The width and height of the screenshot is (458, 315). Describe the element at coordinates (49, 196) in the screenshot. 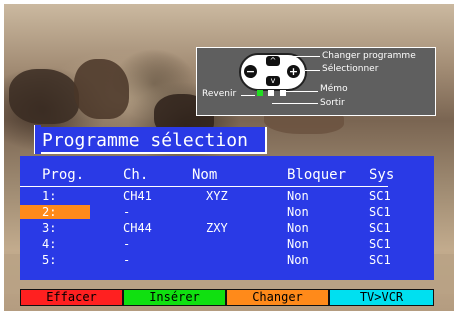

I see `cell-prog: 1:` at that location.